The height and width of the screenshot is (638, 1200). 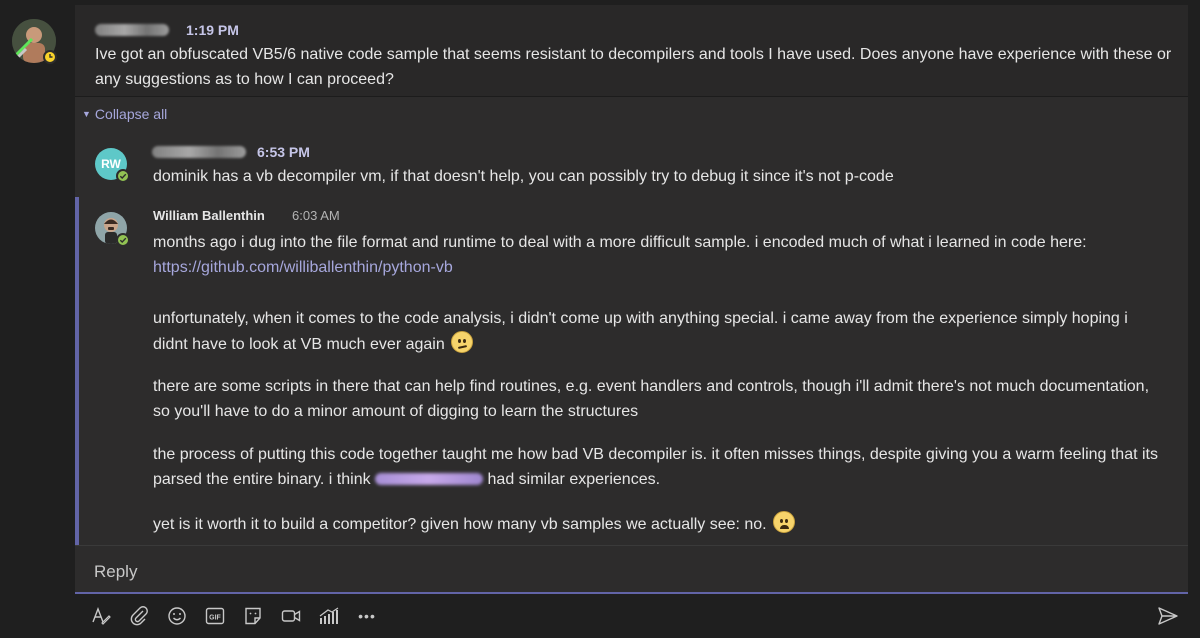 I want to click on compose-toolbar: GIF •••, so click(x=240, y=616).